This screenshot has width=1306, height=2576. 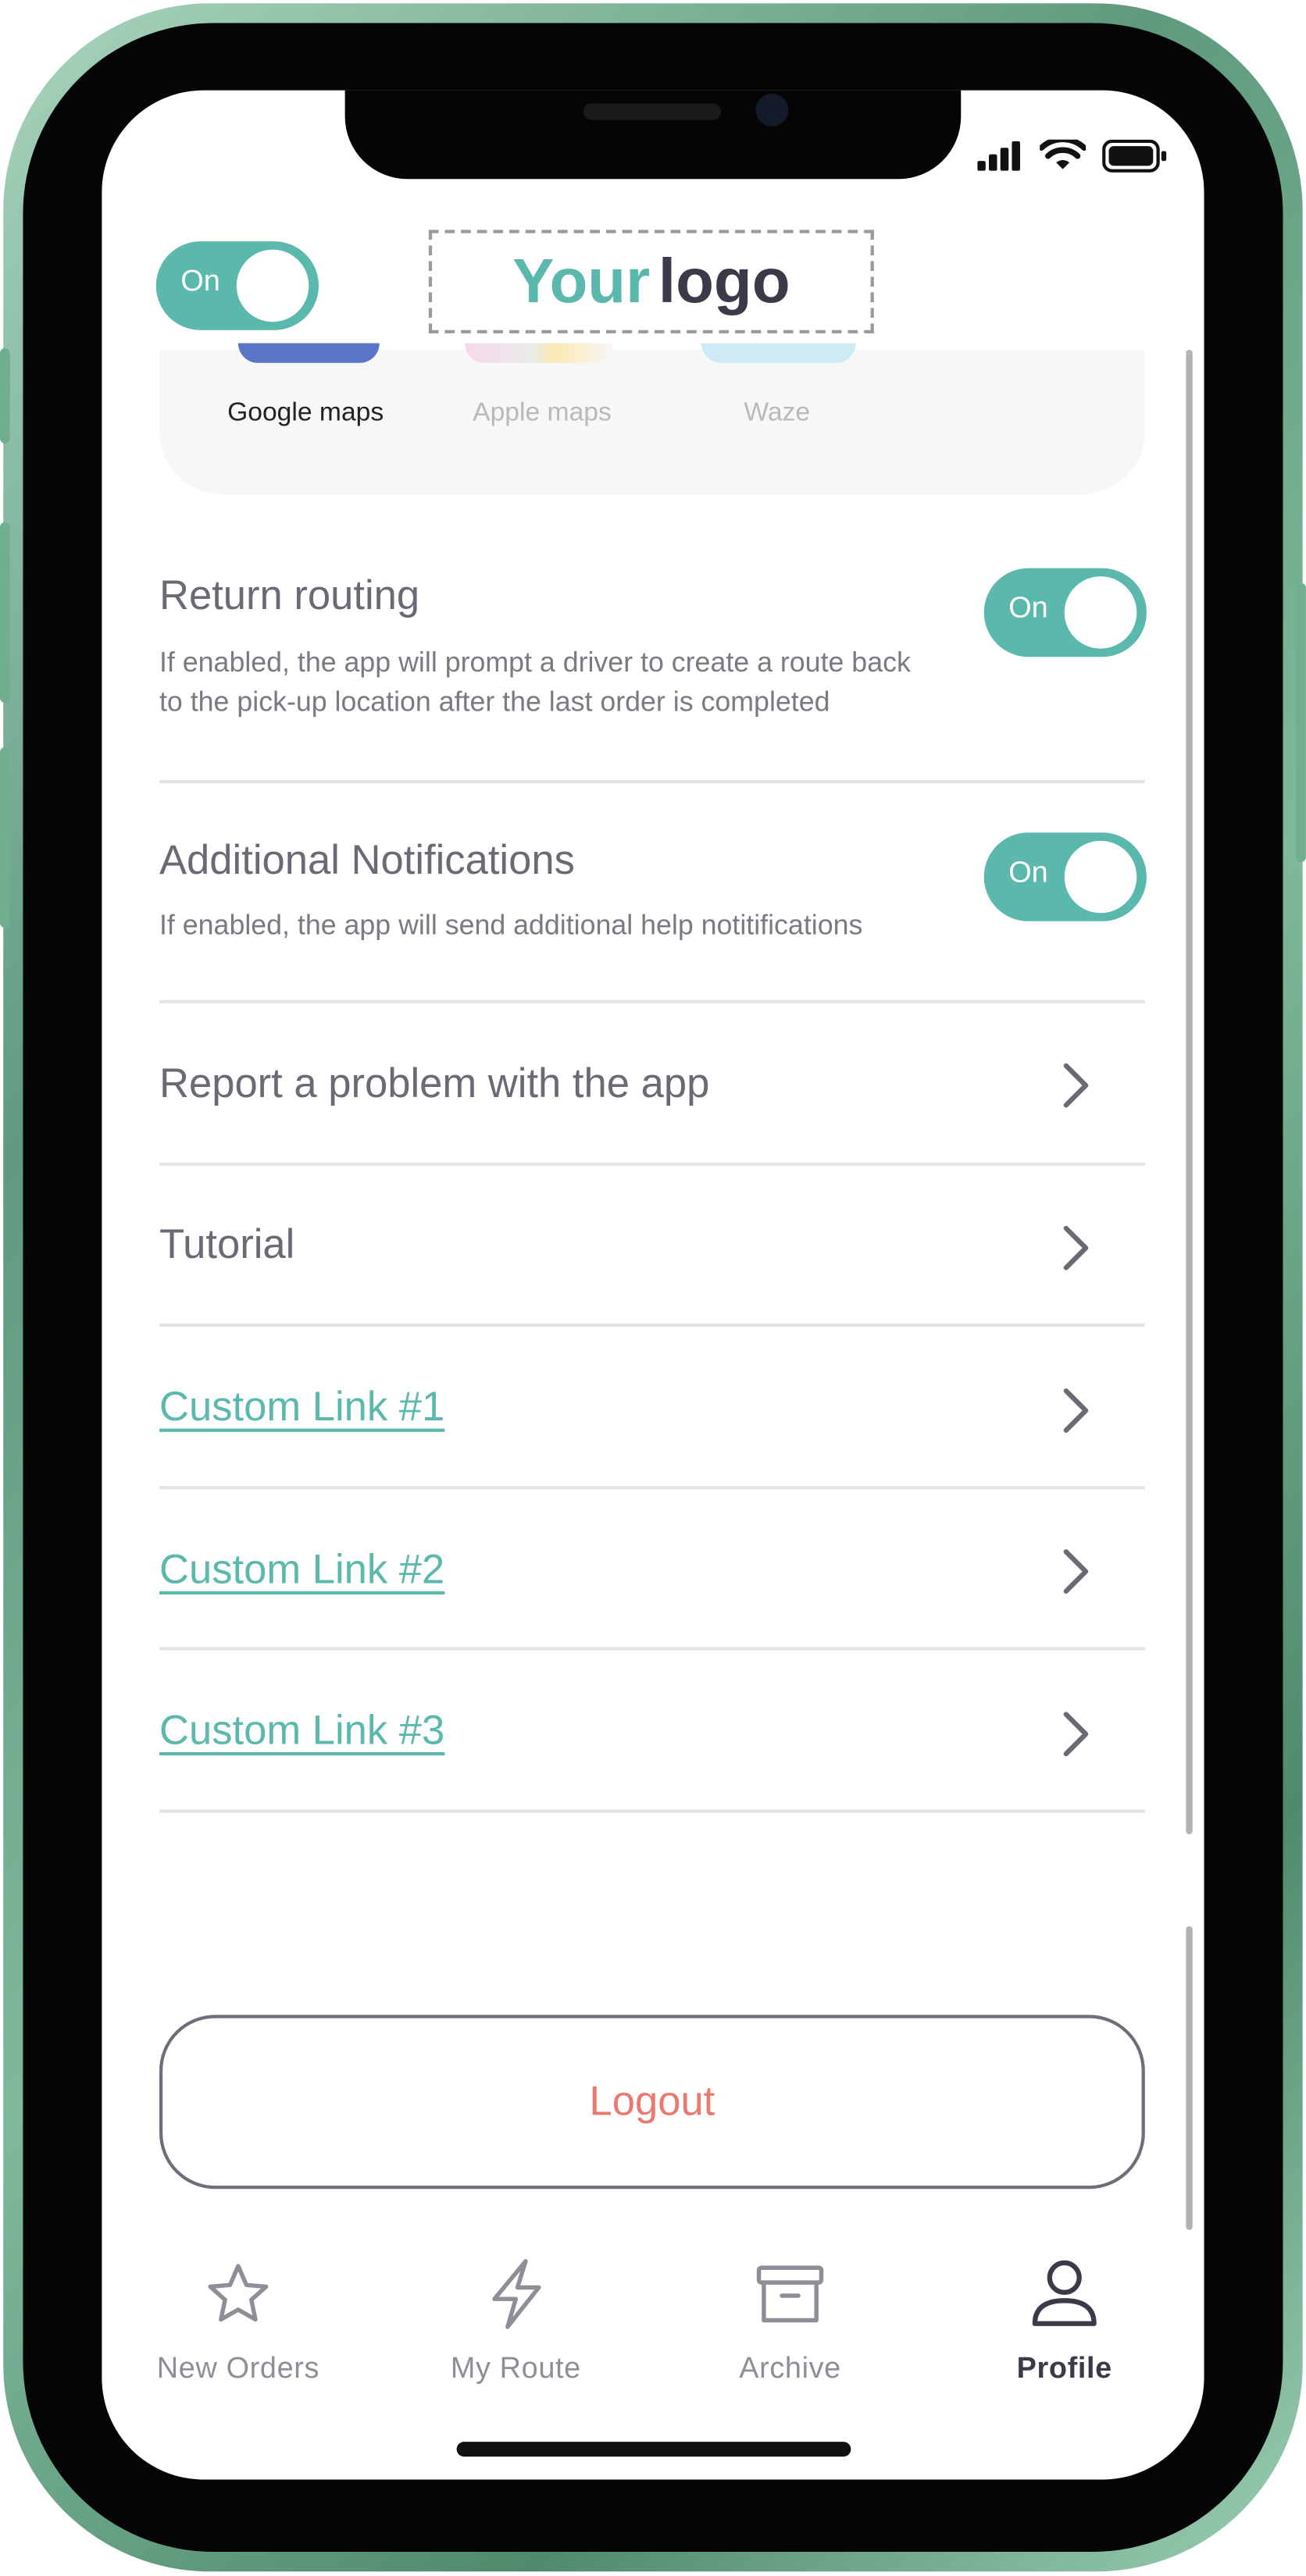 What do you see at coordinates (724, 282) in the screenshot?
I see `logo-text-logo: logo` at bounding box center [724, 282].